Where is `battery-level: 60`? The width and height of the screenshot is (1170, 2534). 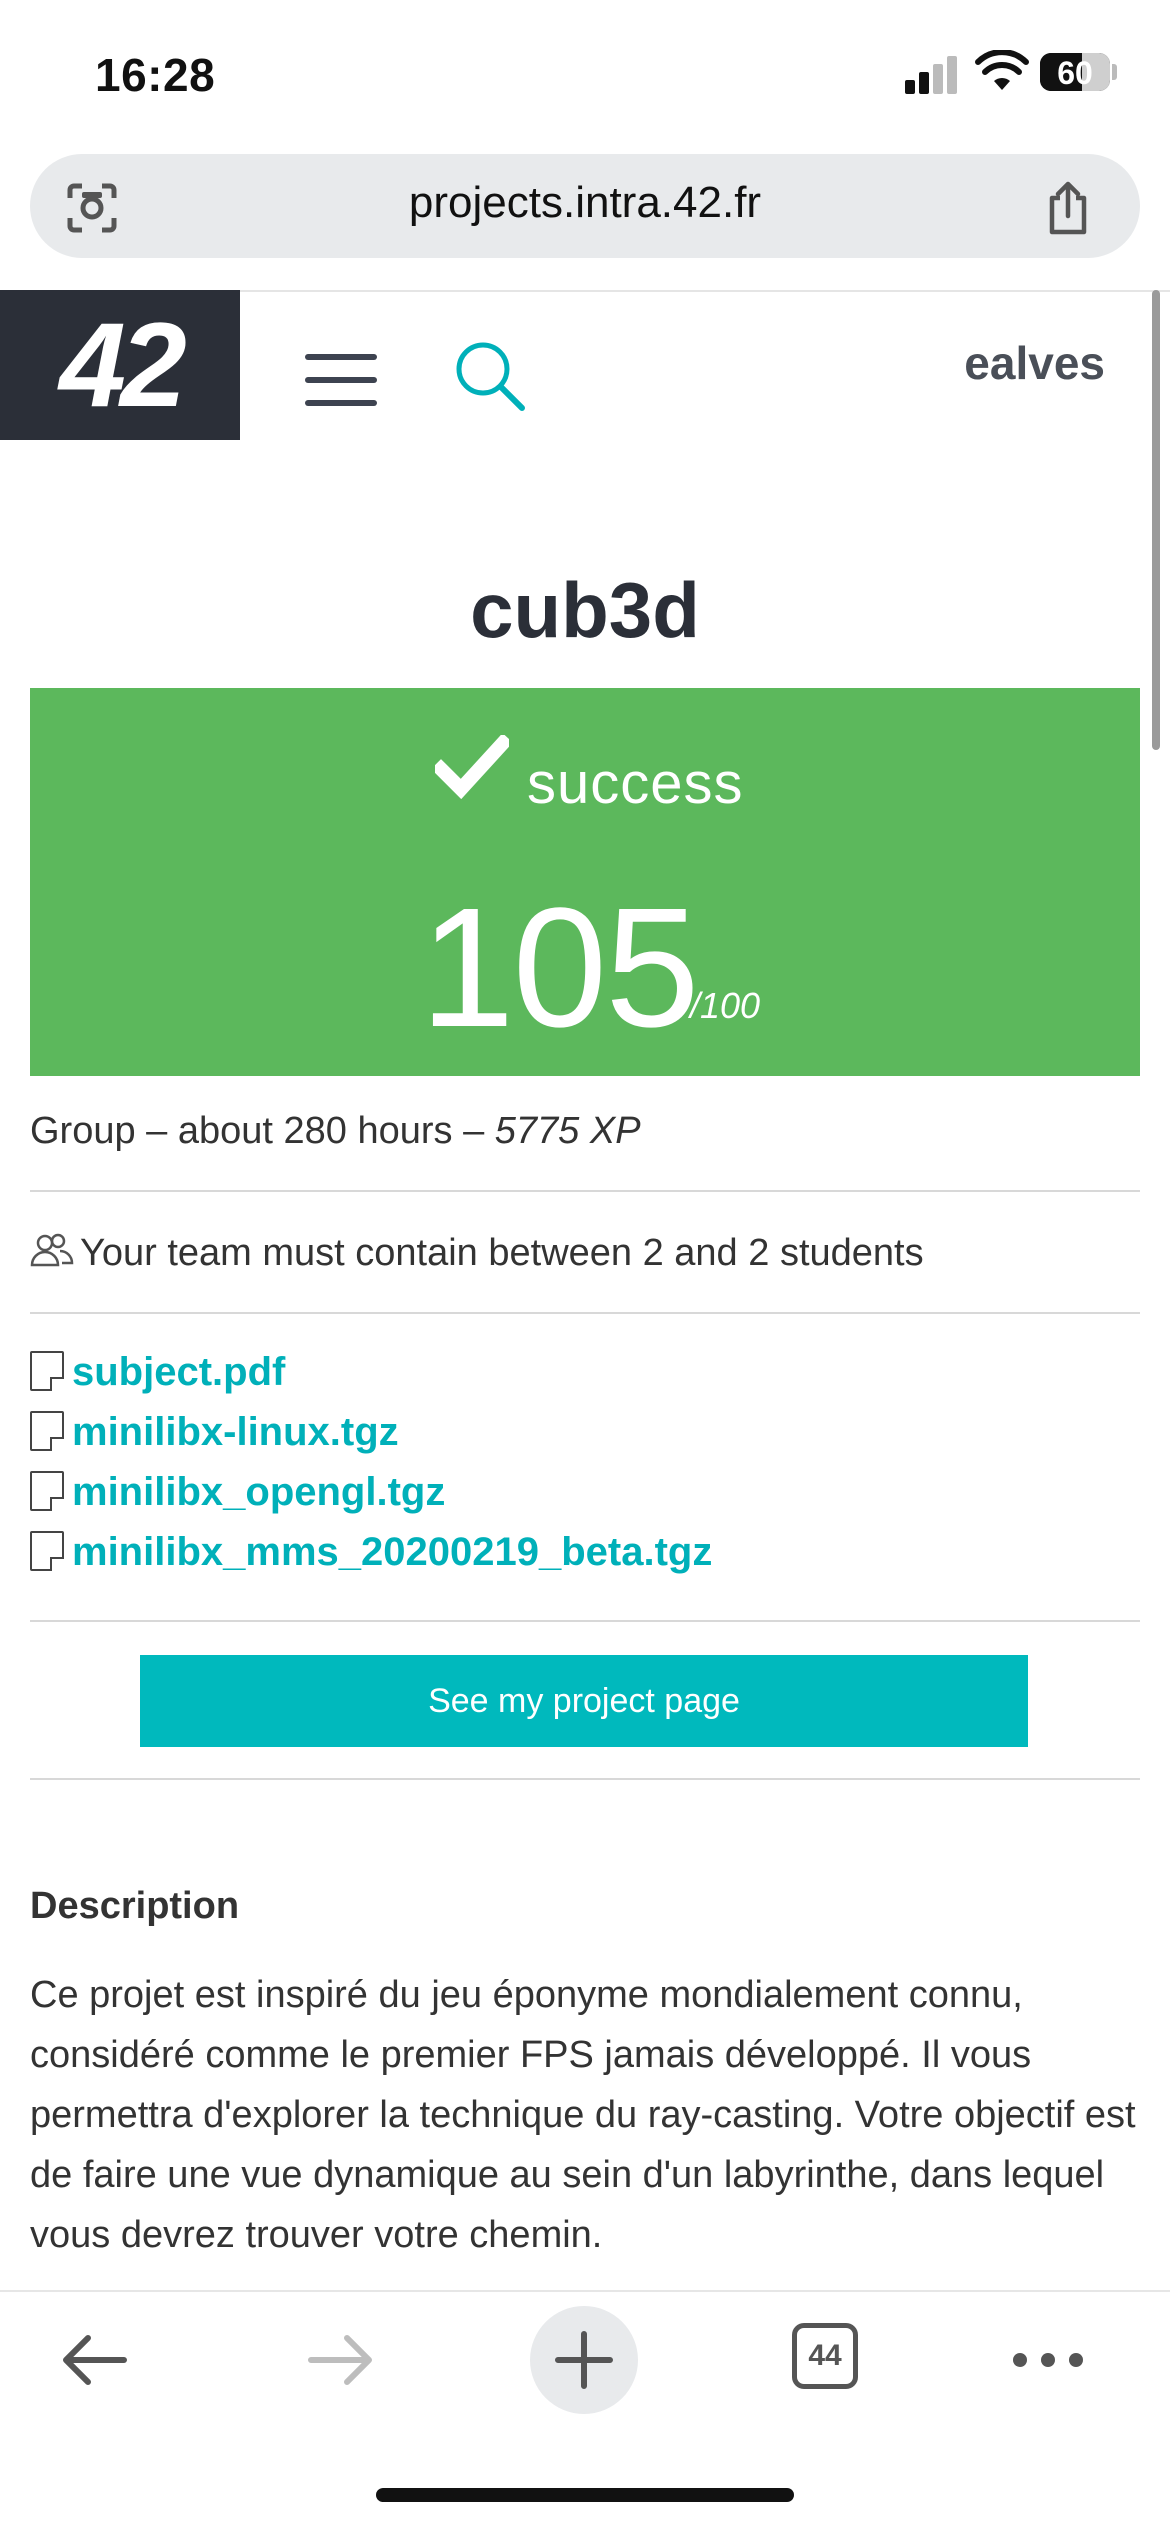
battery-level: 60 is located at coordinates (1075, 73).